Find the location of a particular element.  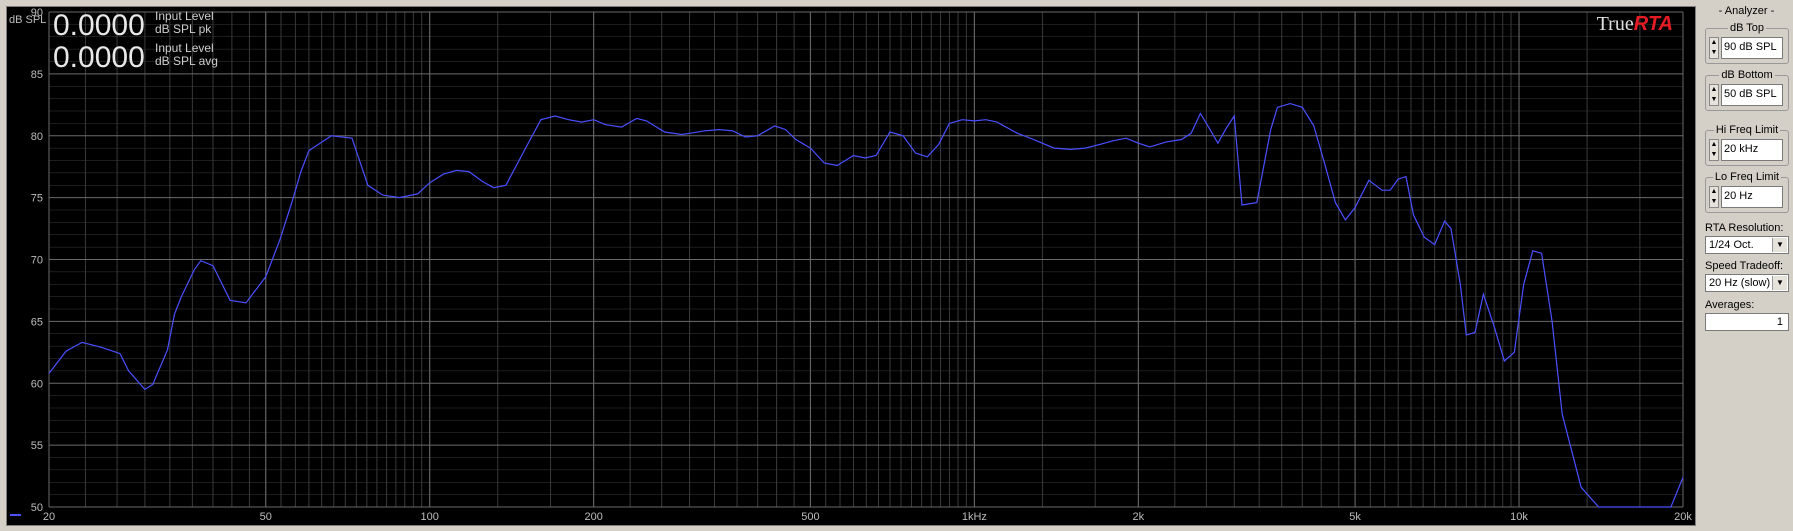

x-tick-label: 20 is located at coordinates (49, 517).